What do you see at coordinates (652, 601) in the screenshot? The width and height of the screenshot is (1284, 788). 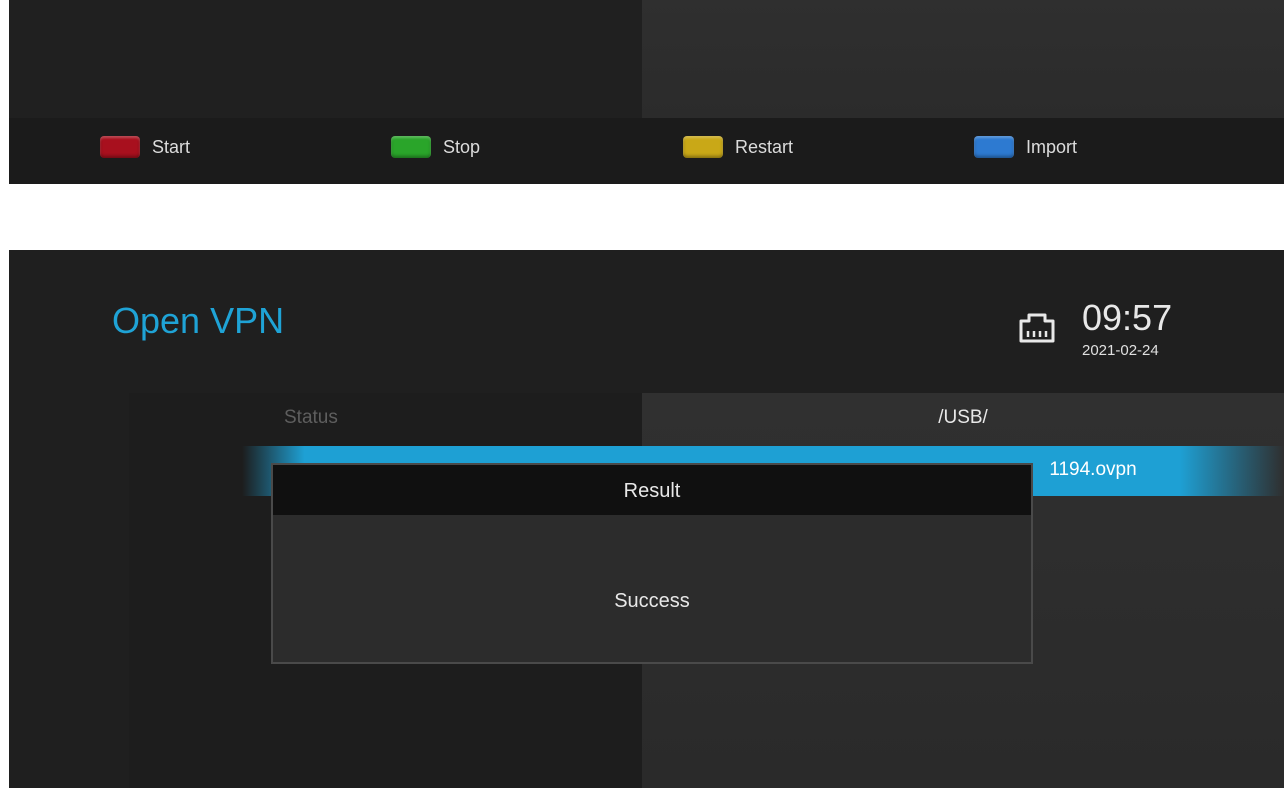 I see `dialog-message: Success` at bounding box center [652, 601].